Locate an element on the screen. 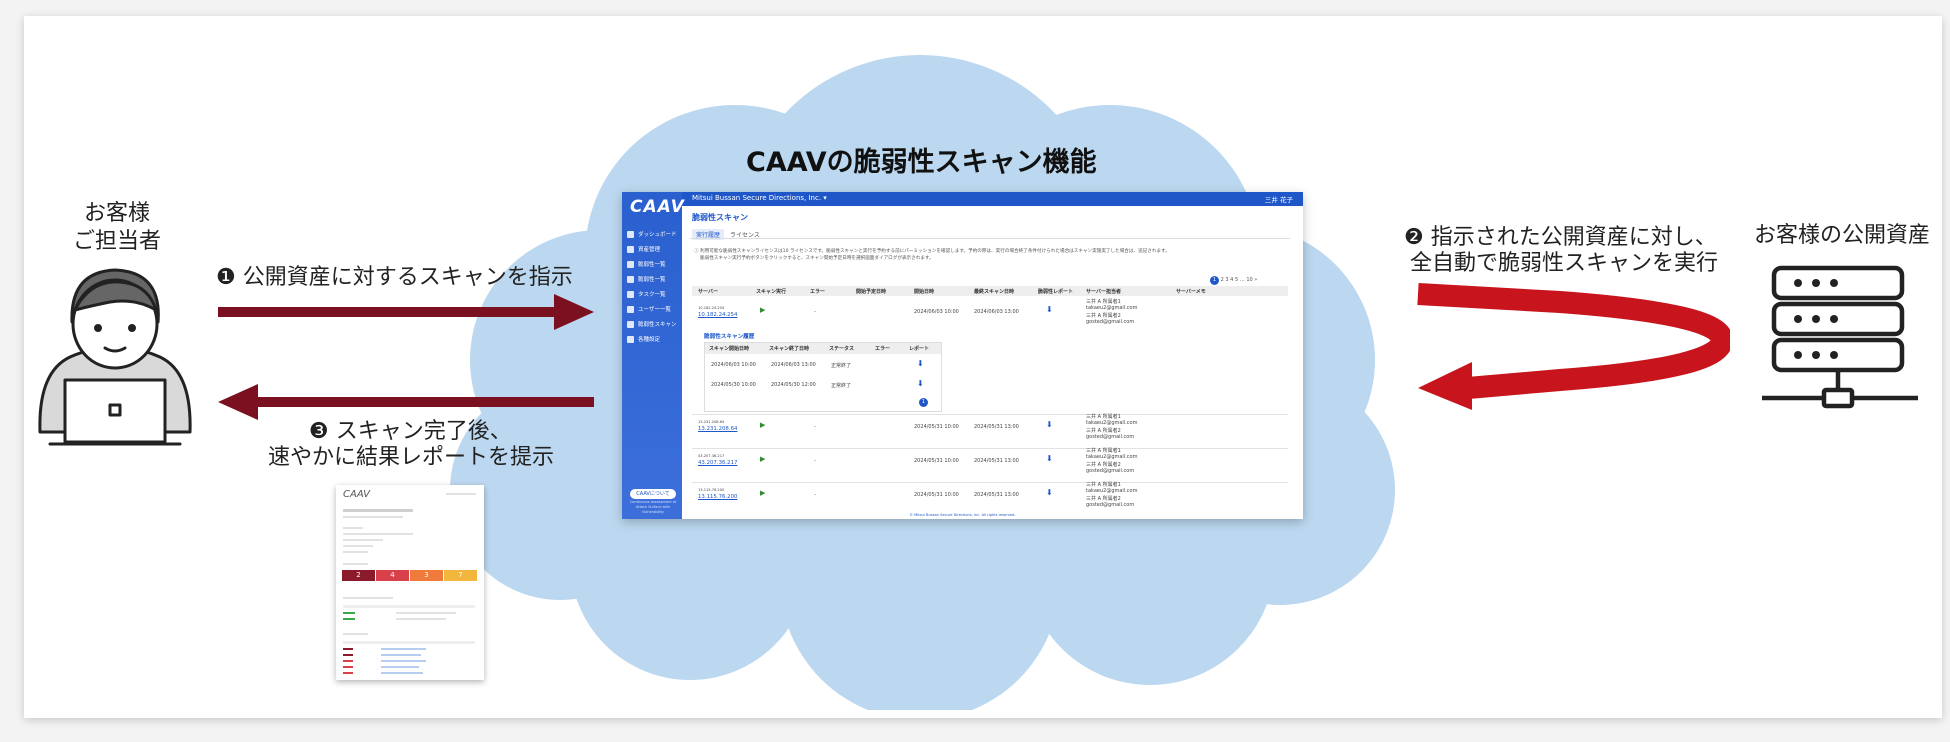 The width and height of the screenshot is (1950, 742). monitor-icon is located at coordinates (630, 234).